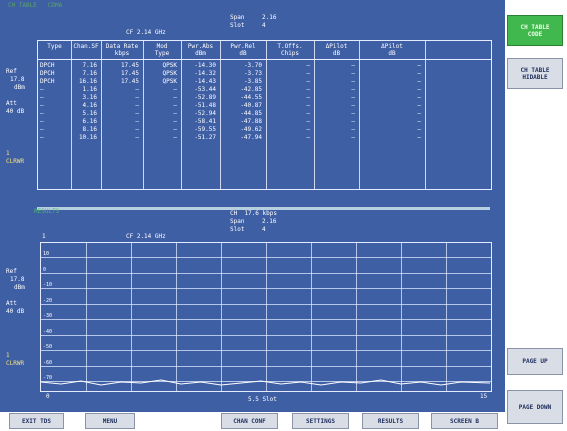  What do you see at coordinates (47, 211) in the screenshot?
I see `lower-panel-tag: RESULTS` at bounding box center [47, 211].